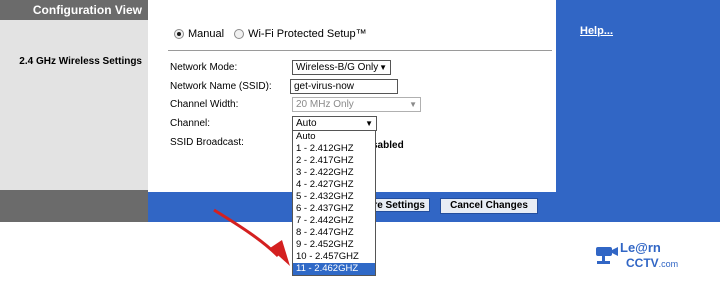 The image size is (720, 284). What do you see at coordinates (334, 161) in the screenshot?
I see `channel-option: 2 - 2.417GHZ` at bounding box center [334, 161].